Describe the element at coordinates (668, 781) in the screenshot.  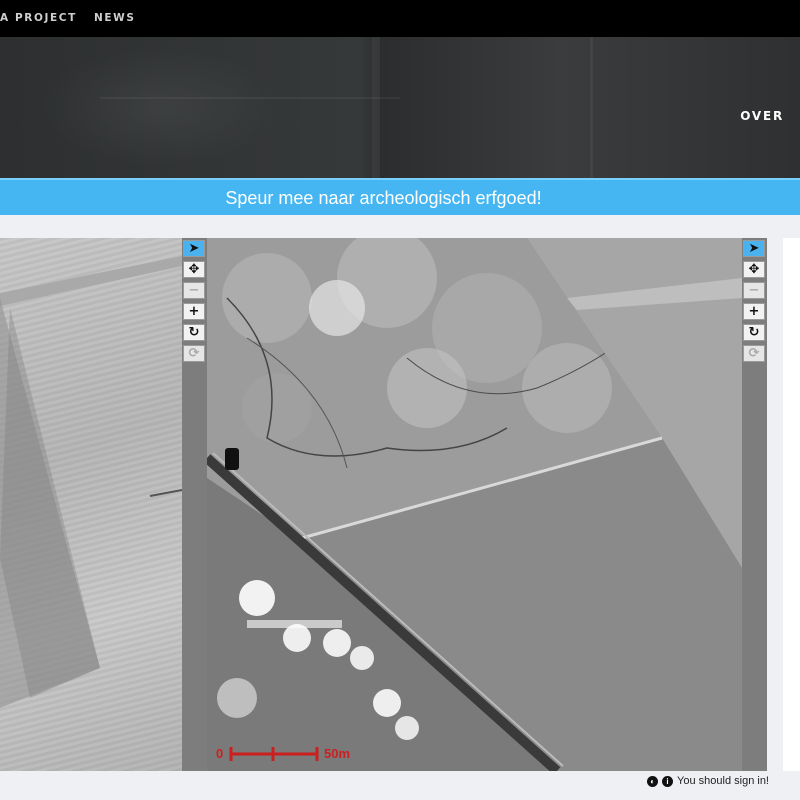
I see `info-icon: i` at that location.